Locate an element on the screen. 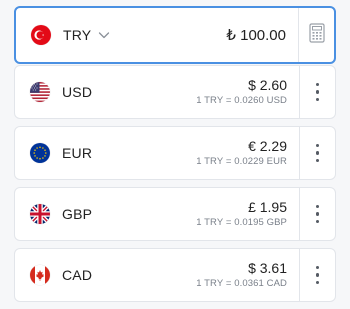 The image size is (350, 309). exchange-rate: 1 TRY = 0.0361 CAD is located at coordinates (241, 283).